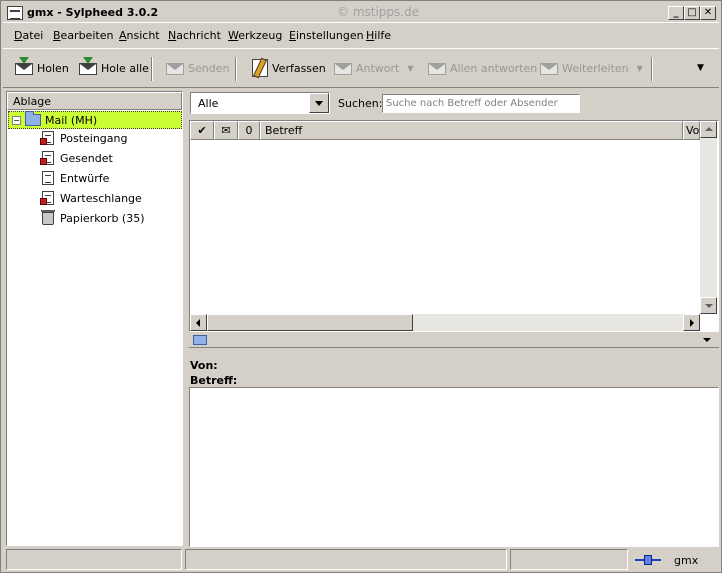 This screenshot has width=722, height=573. What do you see at coordinates (310, 322) in the screenshot?
I see `hscroll-thumb` at bounding box center [310, 322].